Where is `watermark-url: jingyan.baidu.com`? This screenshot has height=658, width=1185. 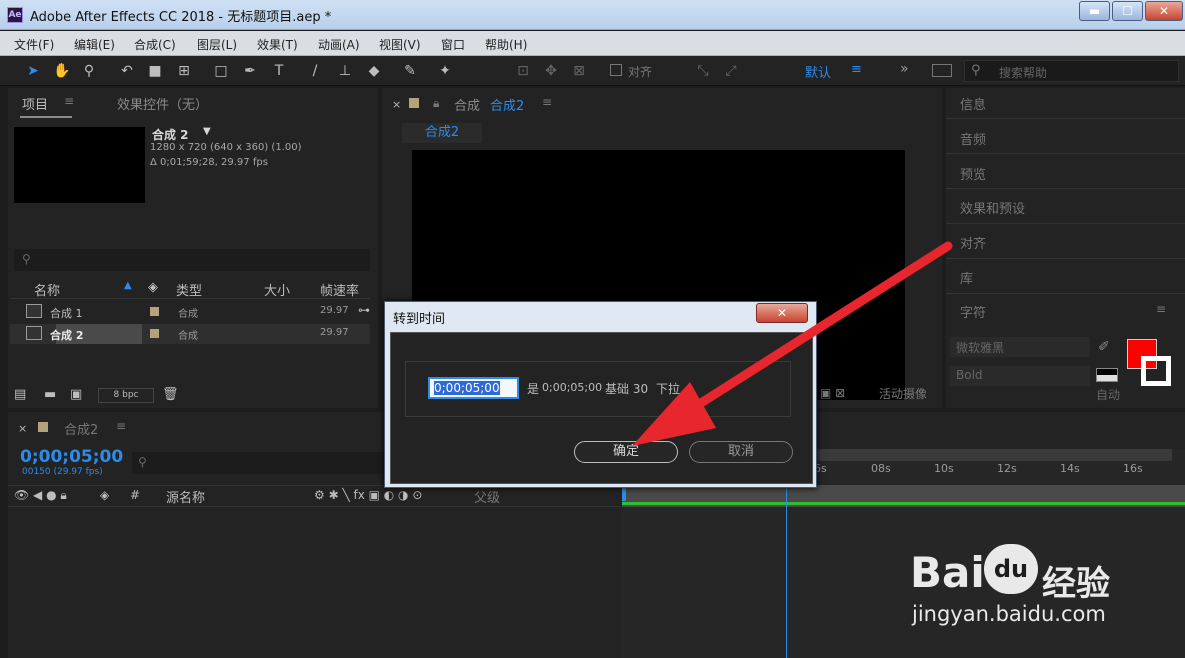 watermark-url: jingyan.baidu.com is located at coordinates (1009, 614).